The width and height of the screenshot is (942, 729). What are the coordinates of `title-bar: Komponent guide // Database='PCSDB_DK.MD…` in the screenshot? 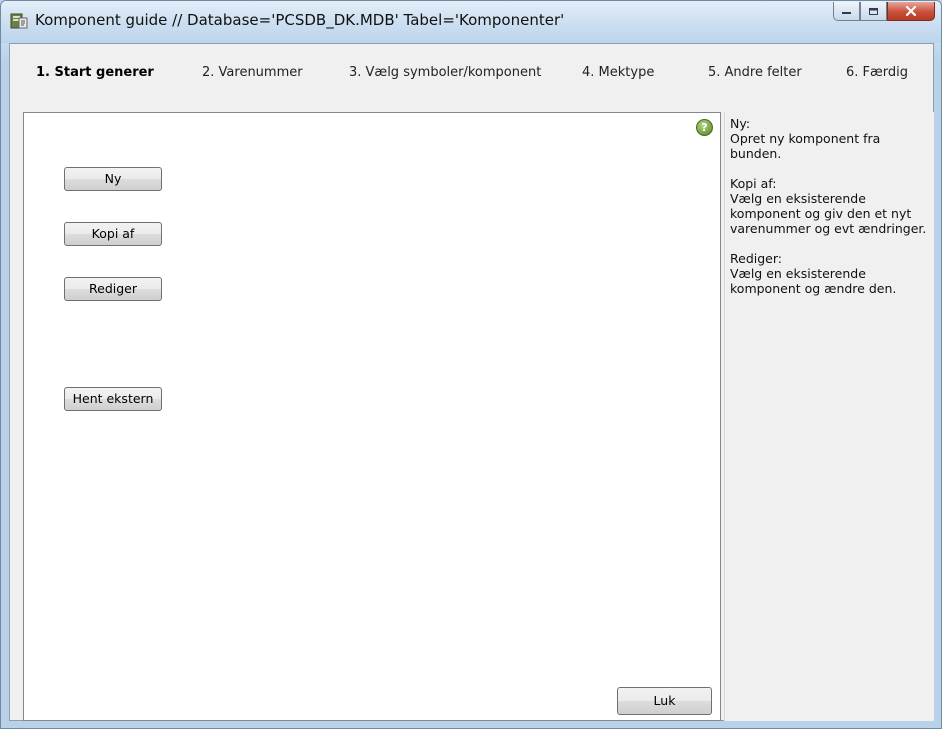 It's located at (471, 22).